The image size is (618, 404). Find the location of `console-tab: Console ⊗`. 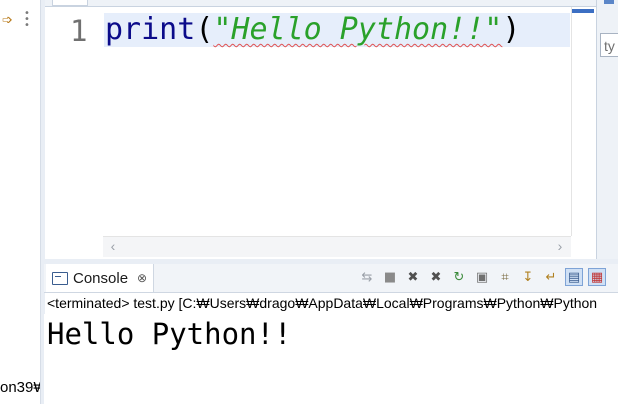

console-tab: Console ⊗ is located at coordinates (100, 278).